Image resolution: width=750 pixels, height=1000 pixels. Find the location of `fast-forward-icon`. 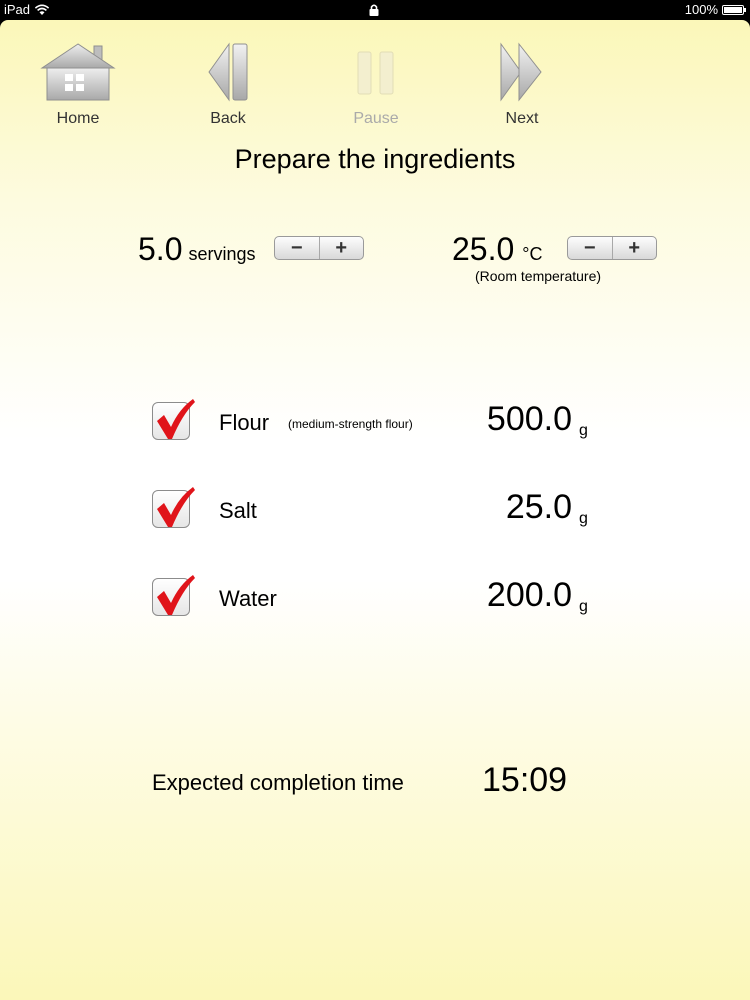

fast-forward-icon is located at coordinates (521, 72).